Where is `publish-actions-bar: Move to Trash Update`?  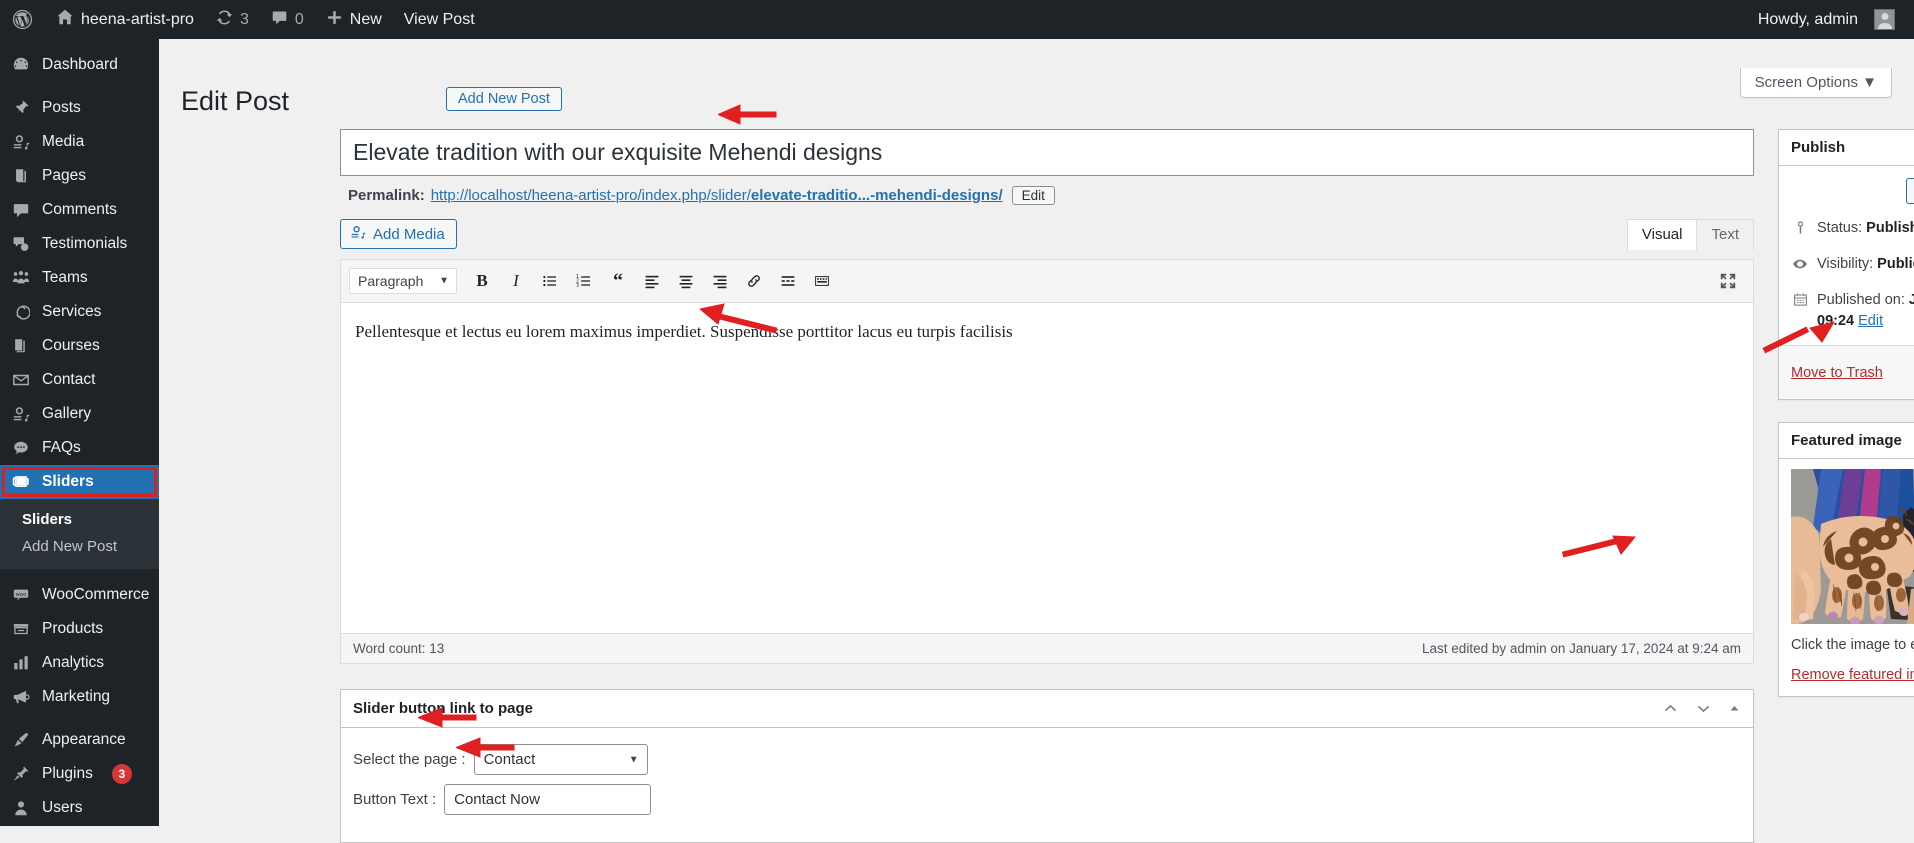
publish-actions-bar: Move to Trash Update is located at coordinates (1846, 372).